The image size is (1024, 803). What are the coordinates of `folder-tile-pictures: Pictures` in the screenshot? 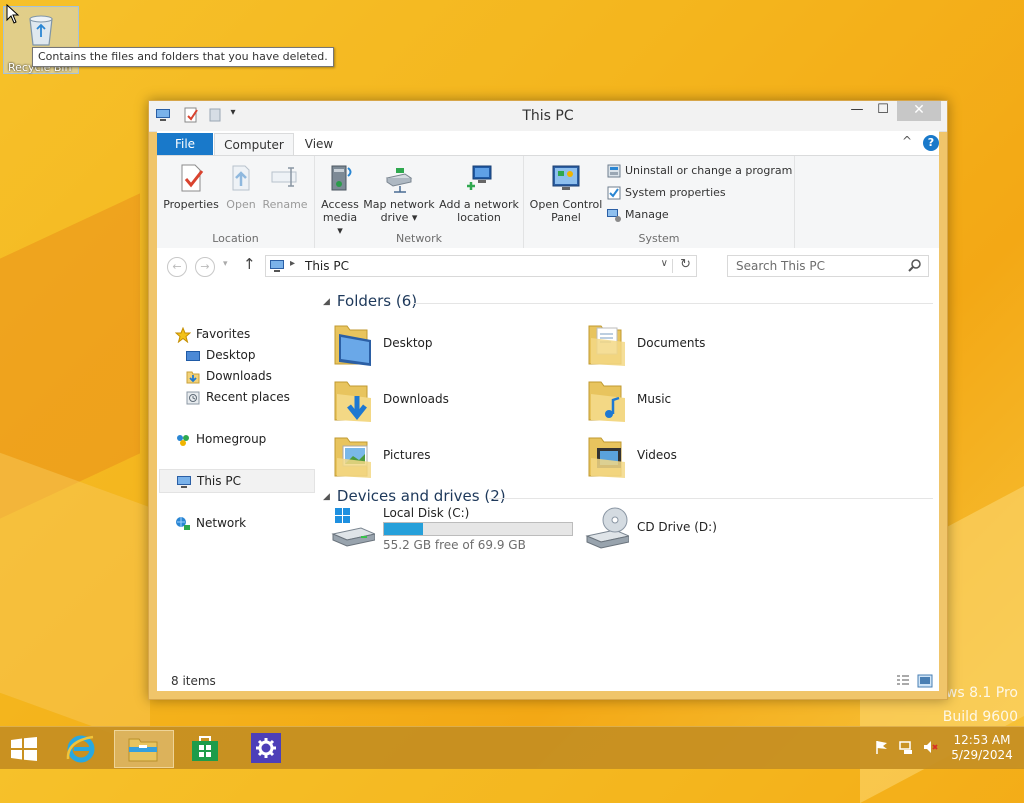 It's located at (451, 458).